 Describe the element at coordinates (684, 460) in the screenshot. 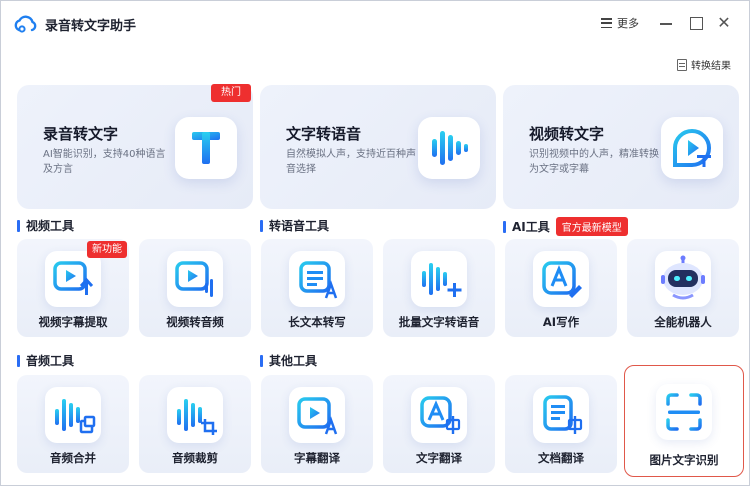

I see `tool-label: 图片文字识别` at that location.